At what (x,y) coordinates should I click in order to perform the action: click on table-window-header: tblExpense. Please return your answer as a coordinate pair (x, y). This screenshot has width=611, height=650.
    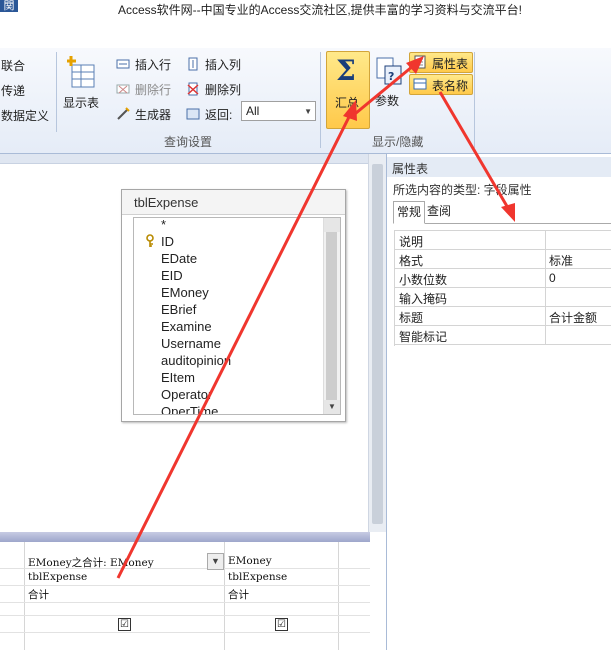
    Looking at the image, I should click on (233, 202).